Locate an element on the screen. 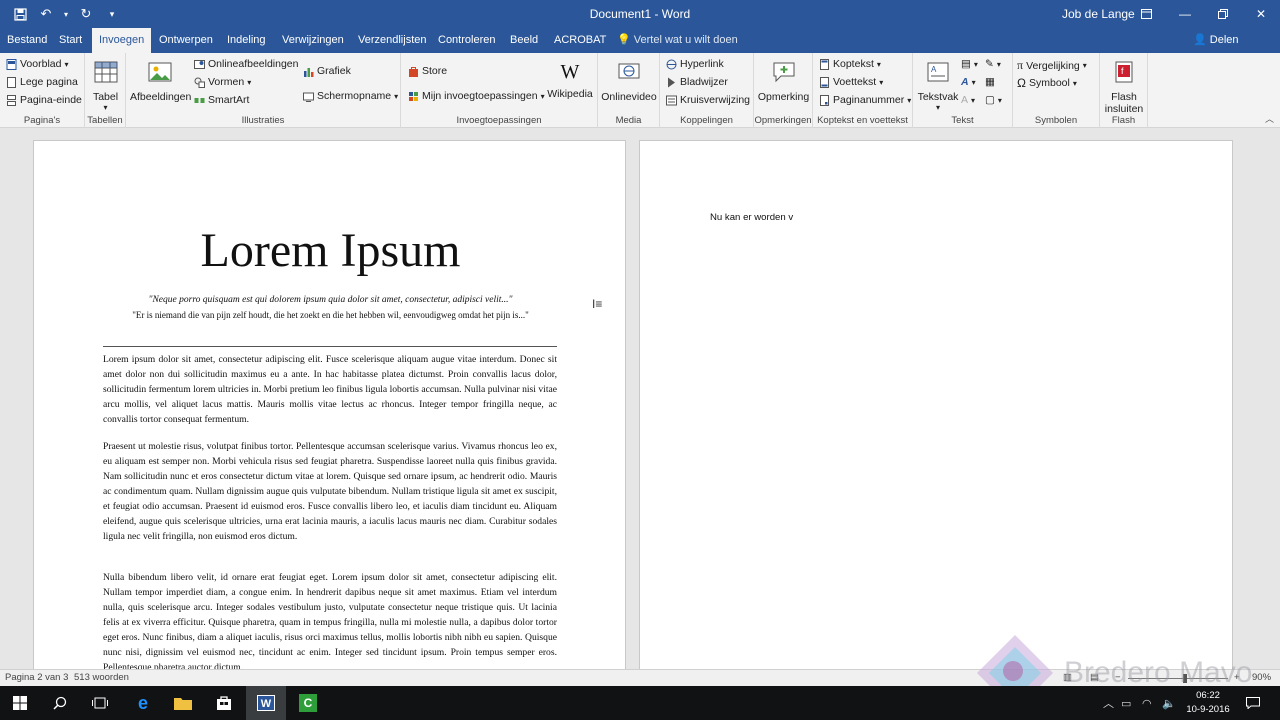 The width and height of the screenshot is (1280, 720). share-button: 👤 Delen is located at coordinates (1216, 40).